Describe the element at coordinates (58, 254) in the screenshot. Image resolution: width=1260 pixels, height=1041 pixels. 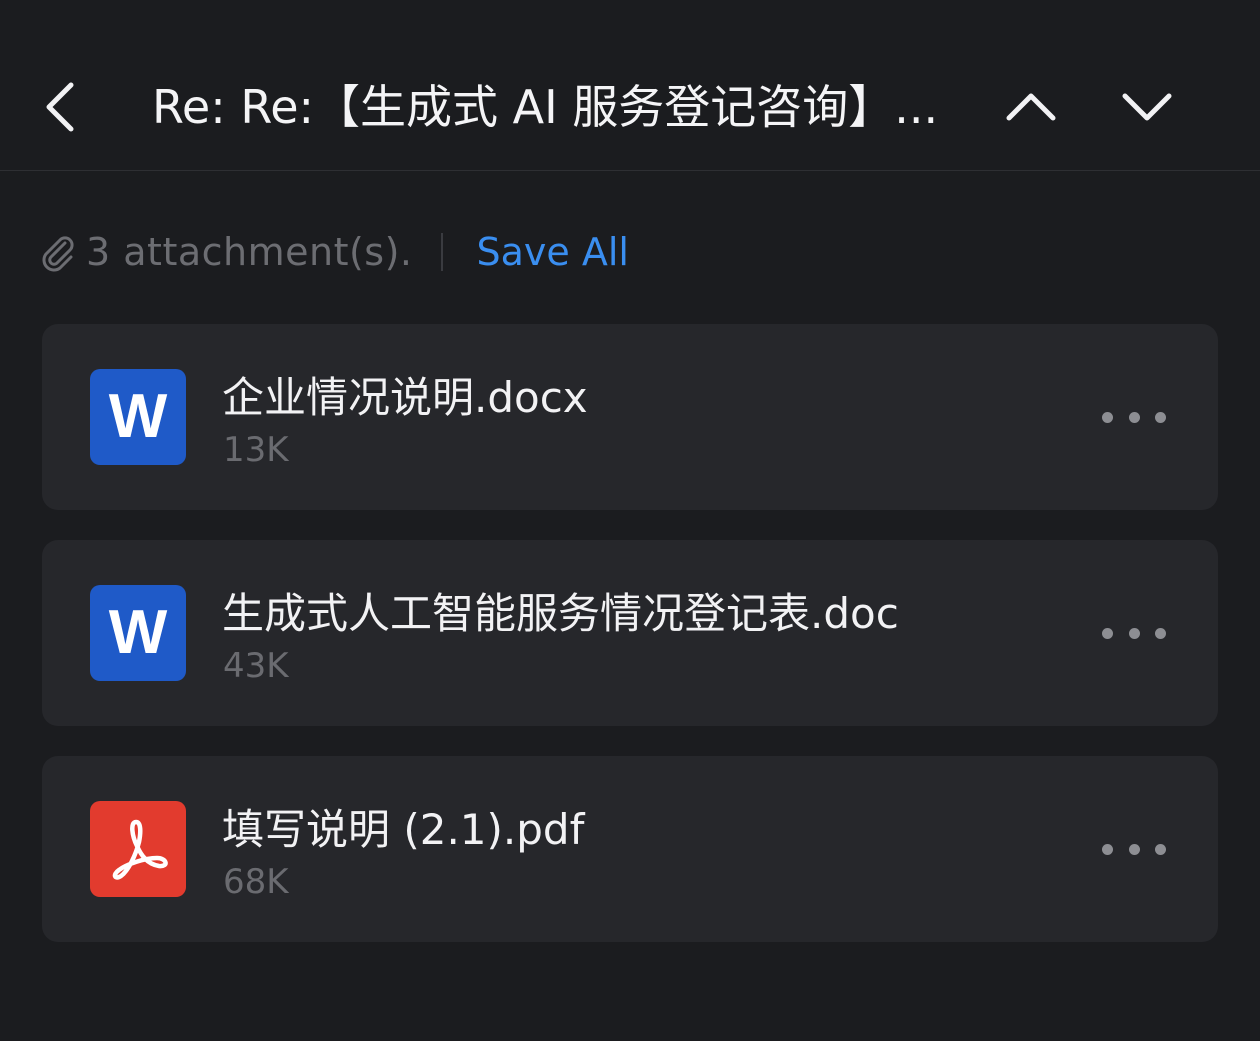
I see `paperclip-icon` at that location.